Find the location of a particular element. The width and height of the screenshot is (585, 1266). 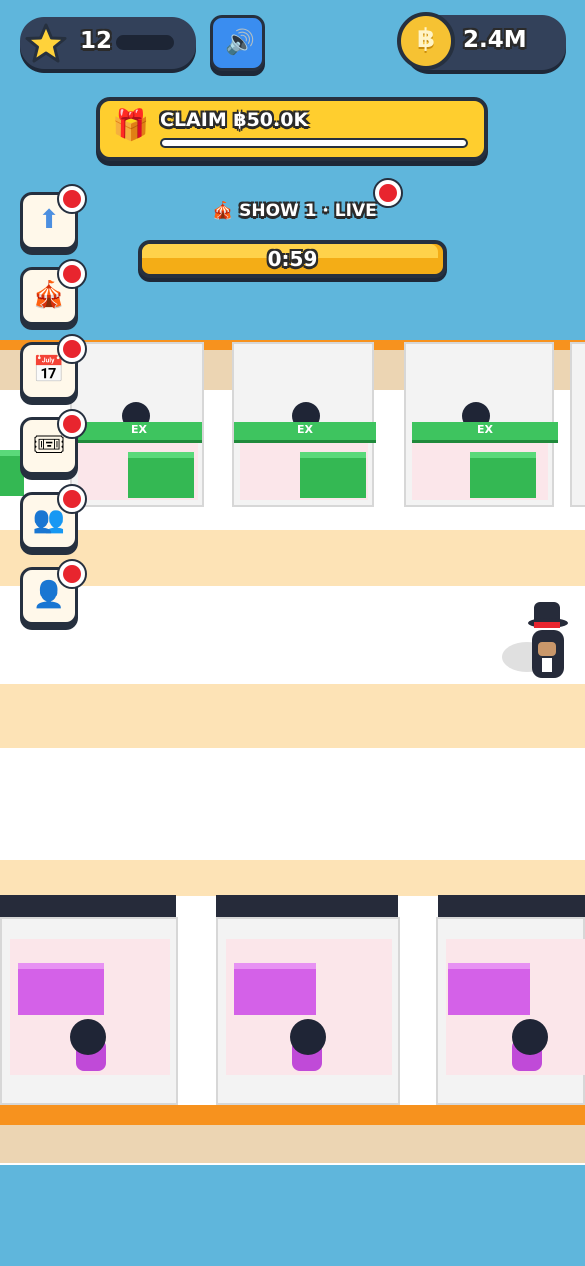

speaker-icon: 🔊 is located at coordinates (240, 42).